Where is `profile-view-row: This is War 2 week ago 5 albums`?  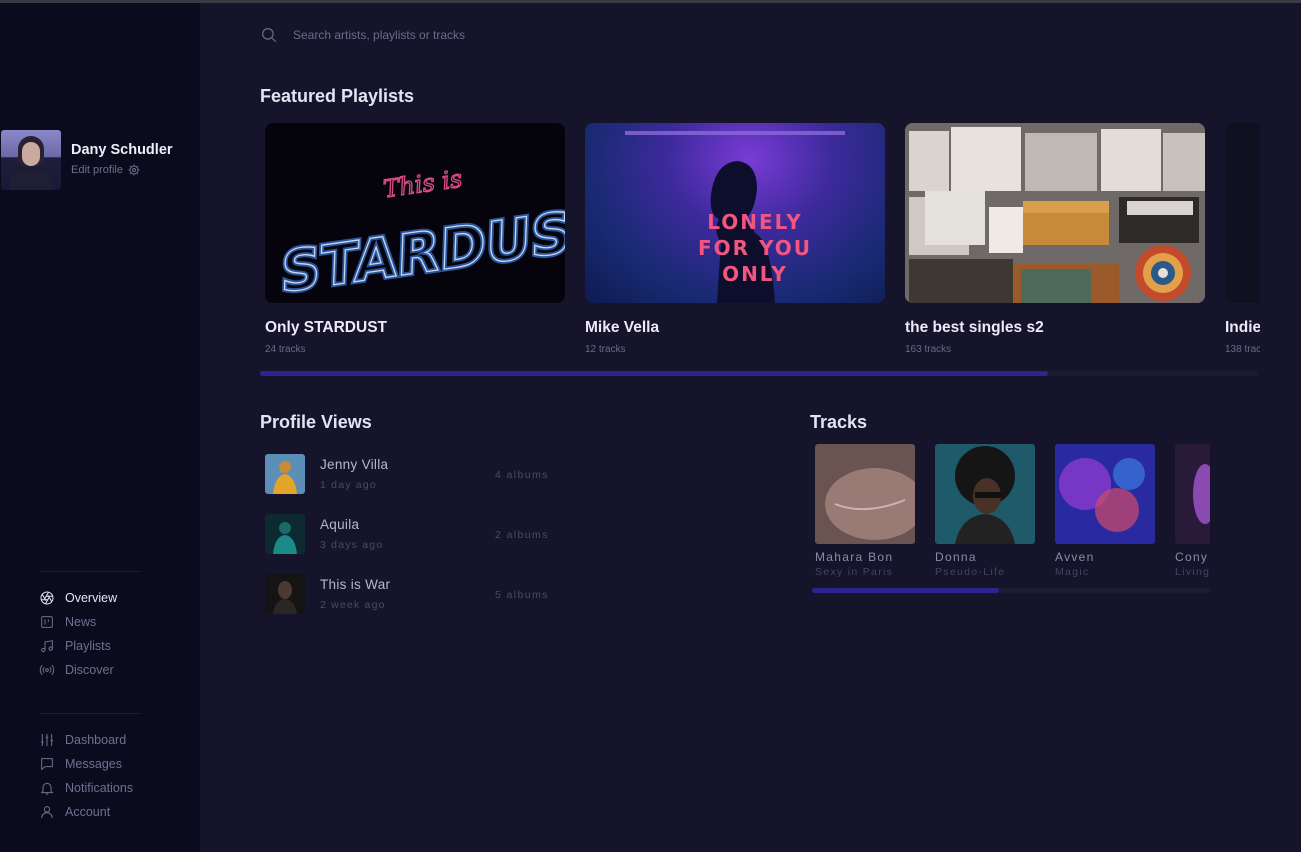
profile-view-row: This is War 2 week ago 5 albums is located at coordinates (415, 604).